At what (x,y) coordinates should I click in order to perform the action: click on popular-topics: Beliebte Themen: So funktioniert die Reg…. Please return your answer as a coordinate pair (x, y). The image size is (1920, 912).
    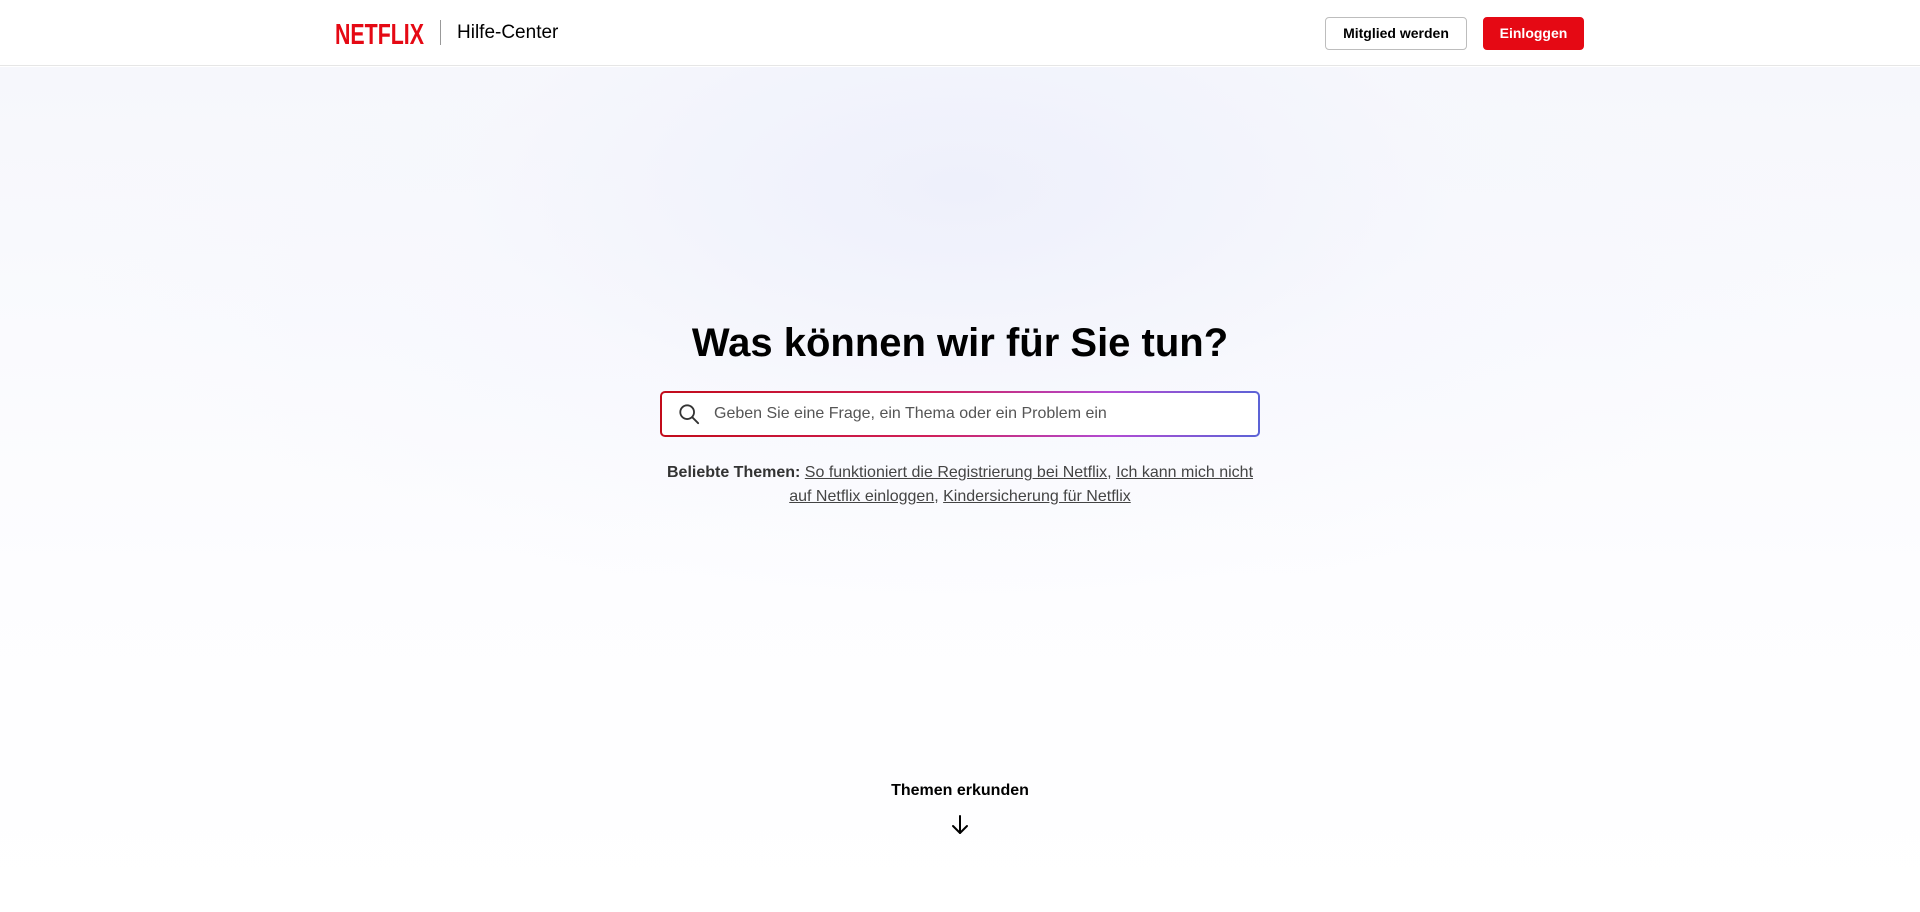
    Looking at the image, I should click on (960, 485).